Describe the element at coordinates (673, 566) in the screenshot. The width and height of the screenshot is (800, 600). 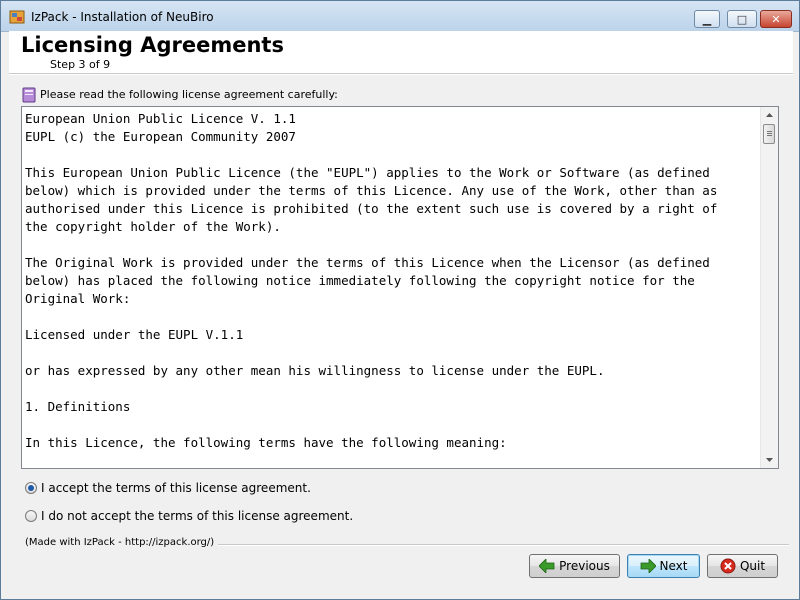
I see `next-label: Next` at that location.